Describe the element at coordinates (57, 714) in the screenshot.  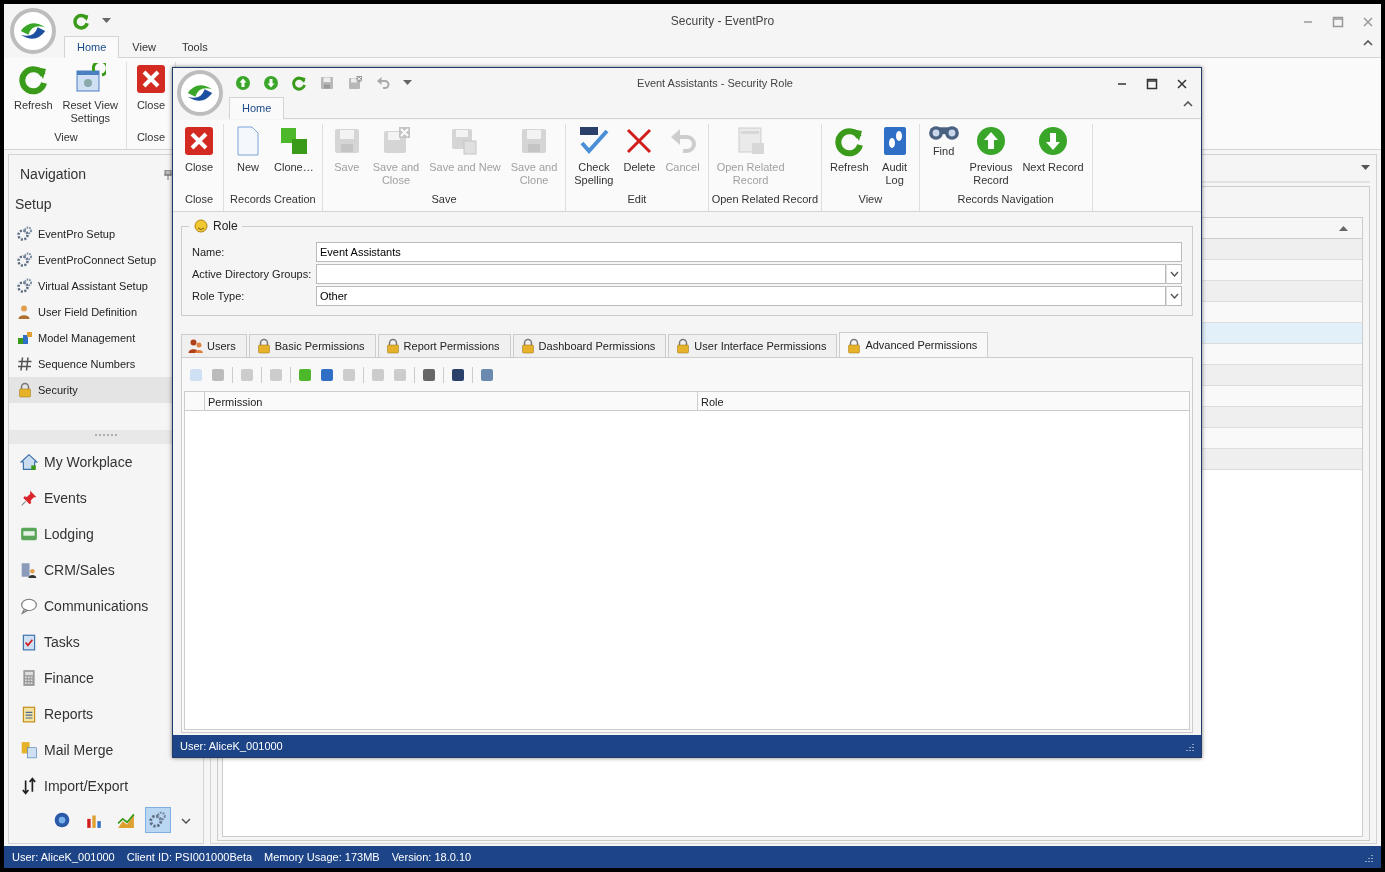
I see `nav-module: Reports` at that location.